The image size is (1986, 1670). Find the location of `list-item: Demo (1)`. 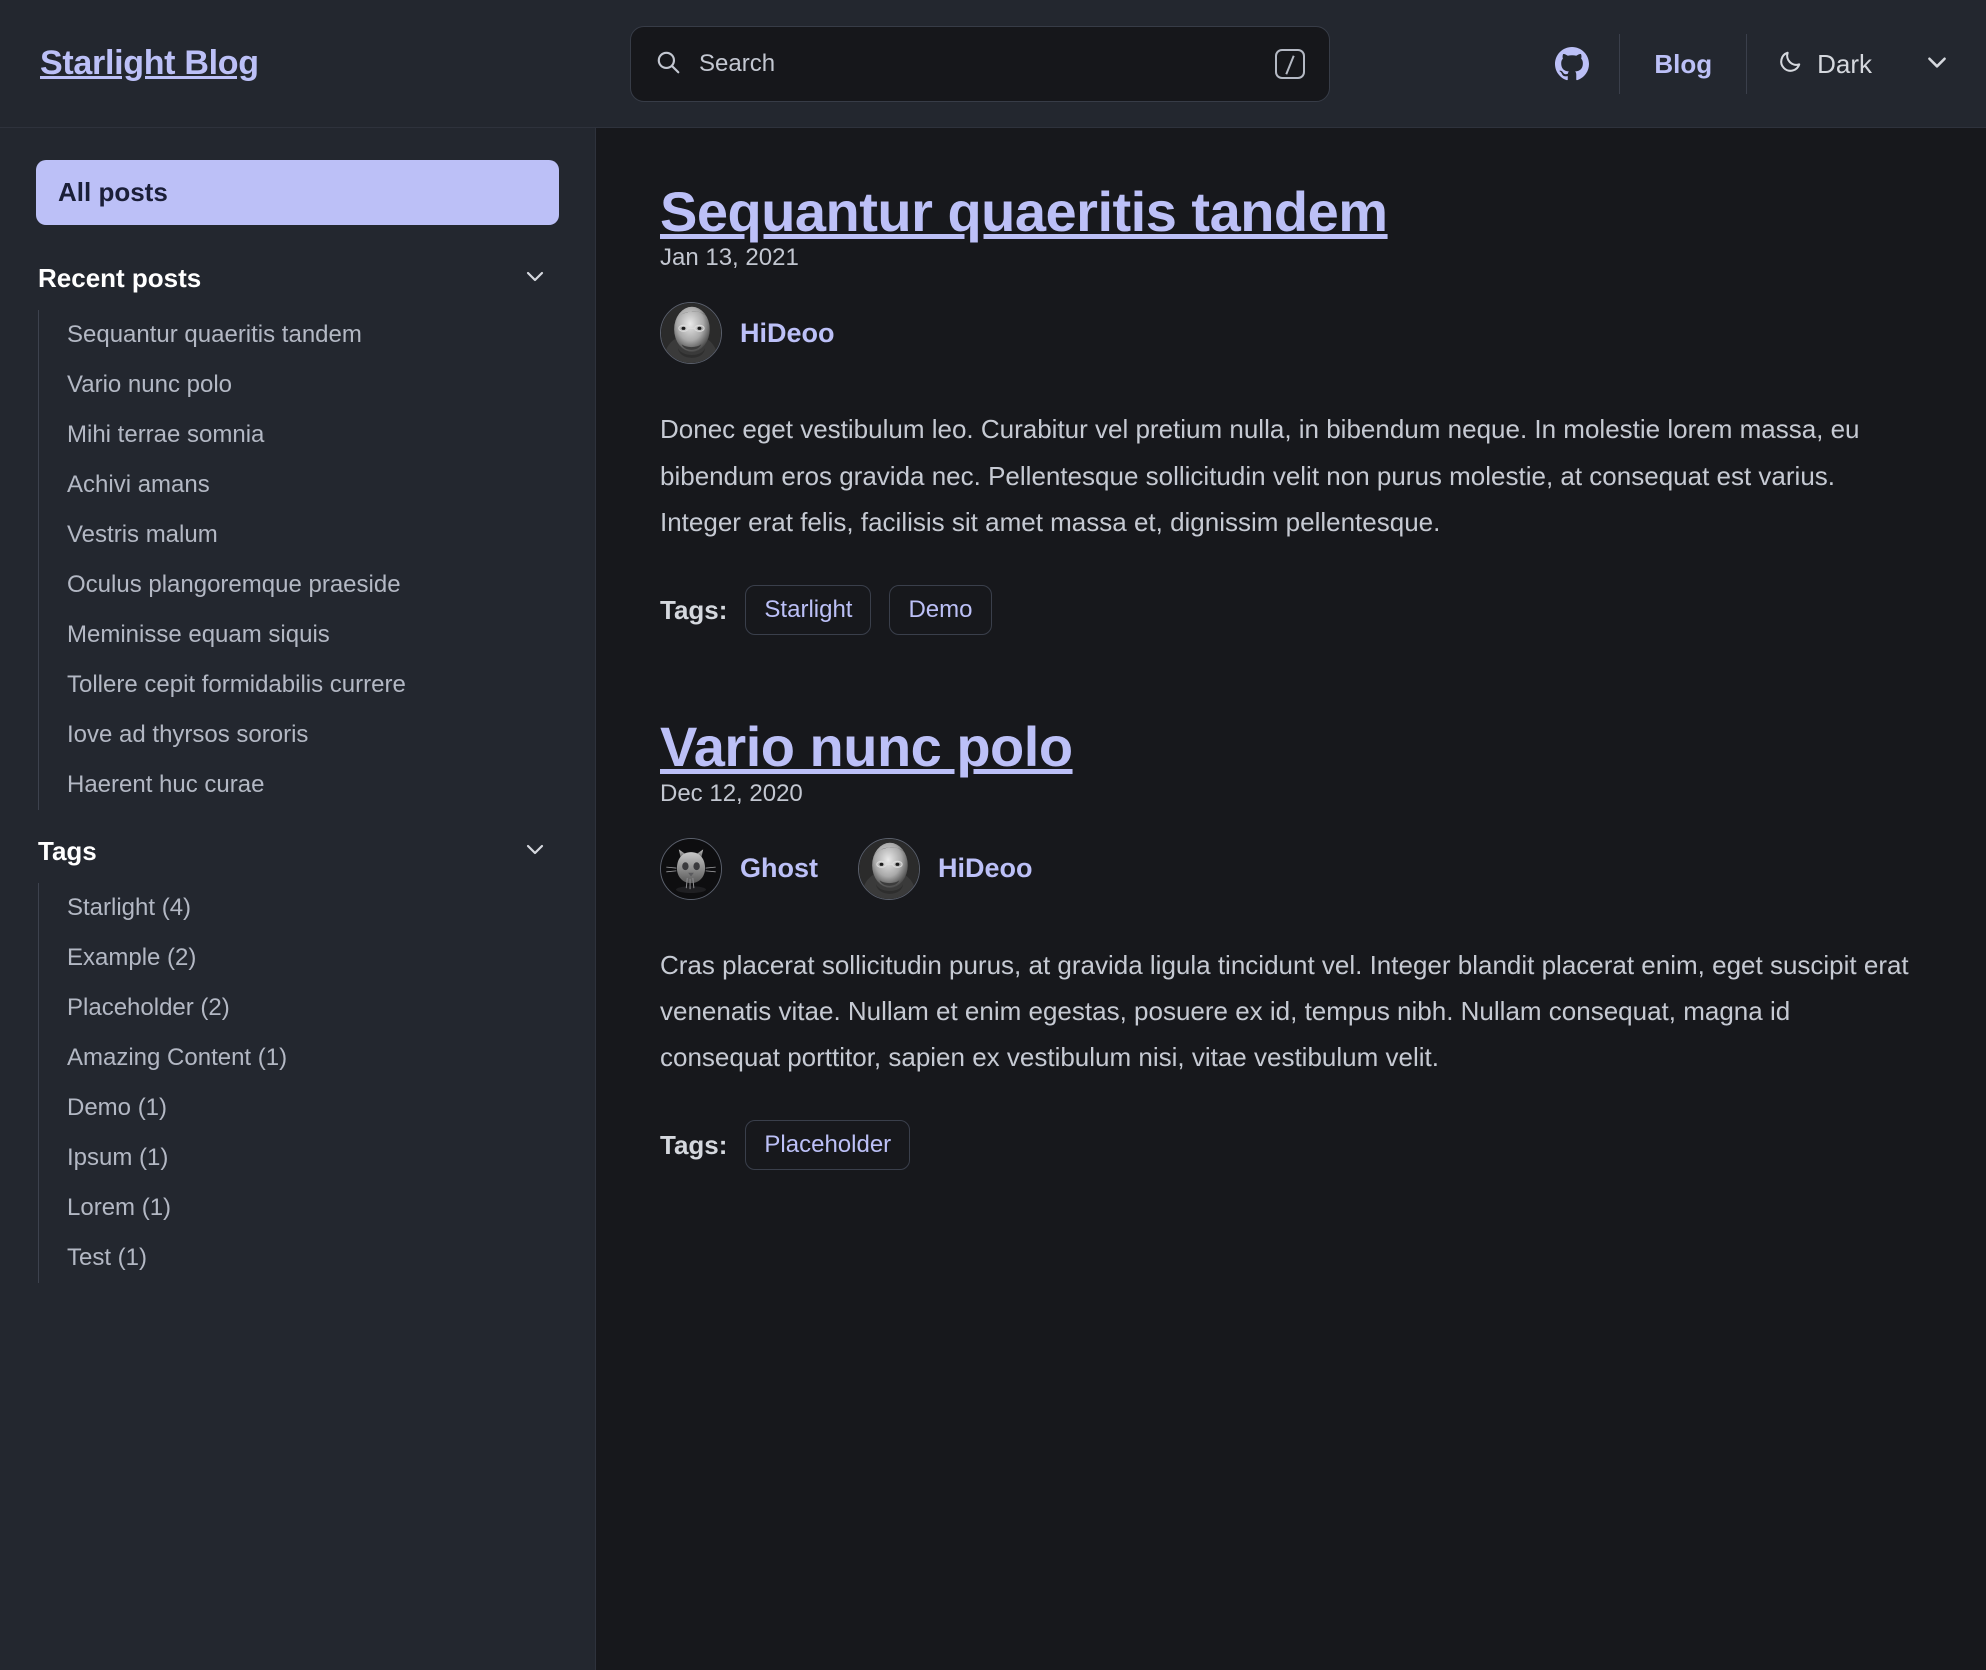

list-item: Demo (1) is located at coordinates (313, 1108).